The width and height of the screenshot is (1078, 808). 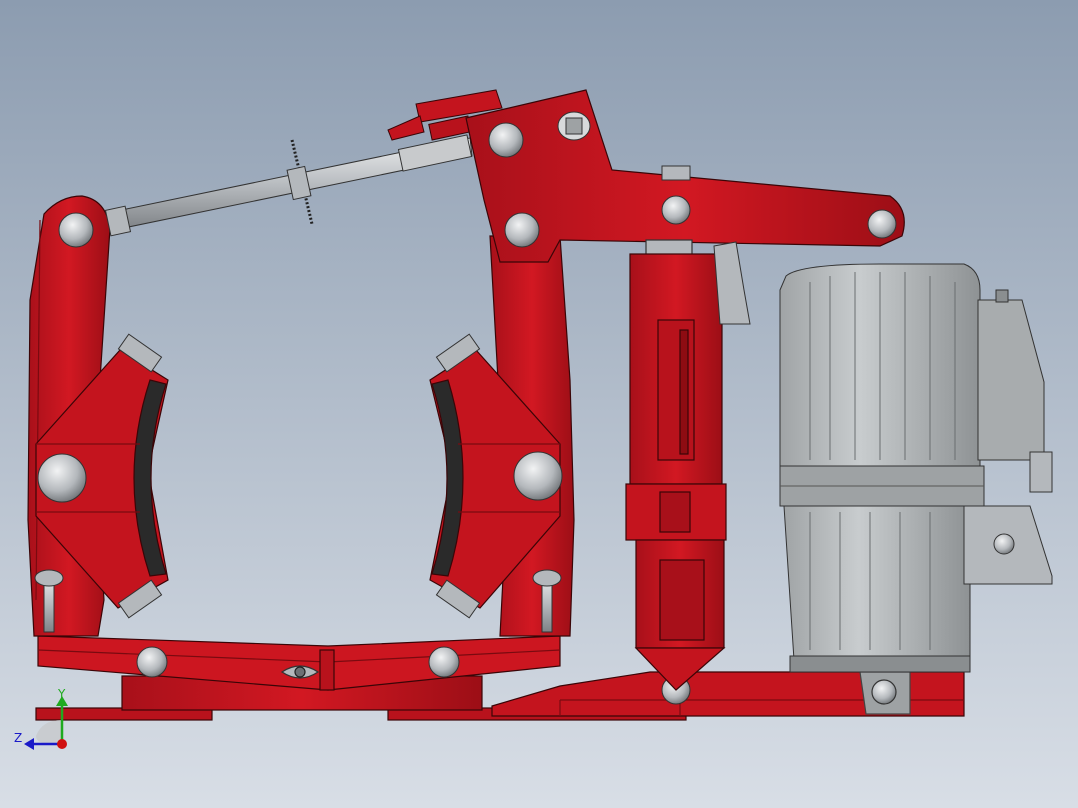 What do you see at coordinates (574, 126) in the screenshot?
I see `top-lever-nut` at bounding box center [574, 126].